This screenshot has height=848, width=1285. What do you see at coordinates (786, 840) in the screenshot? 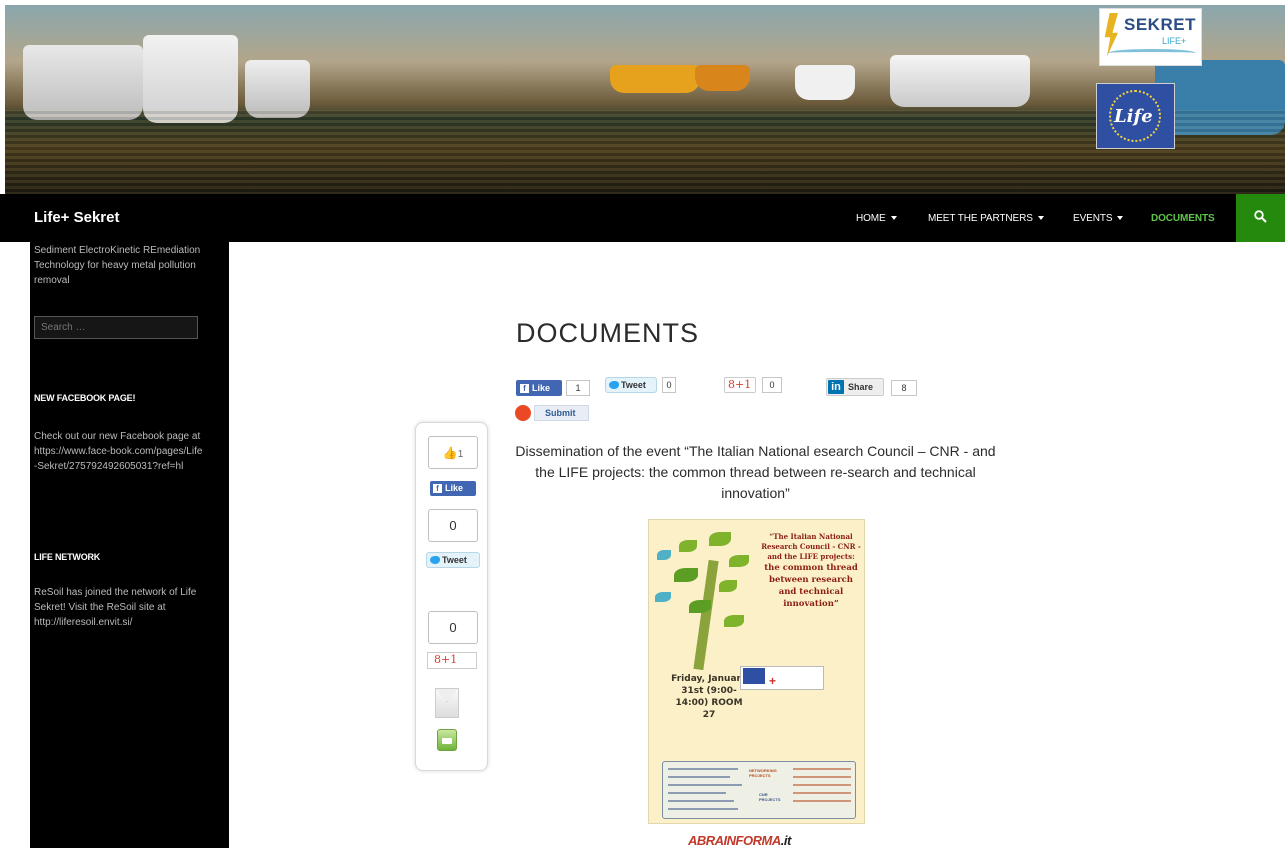
I see `brainforma-logo-suffix: .it` at bounding box center [786, 840].